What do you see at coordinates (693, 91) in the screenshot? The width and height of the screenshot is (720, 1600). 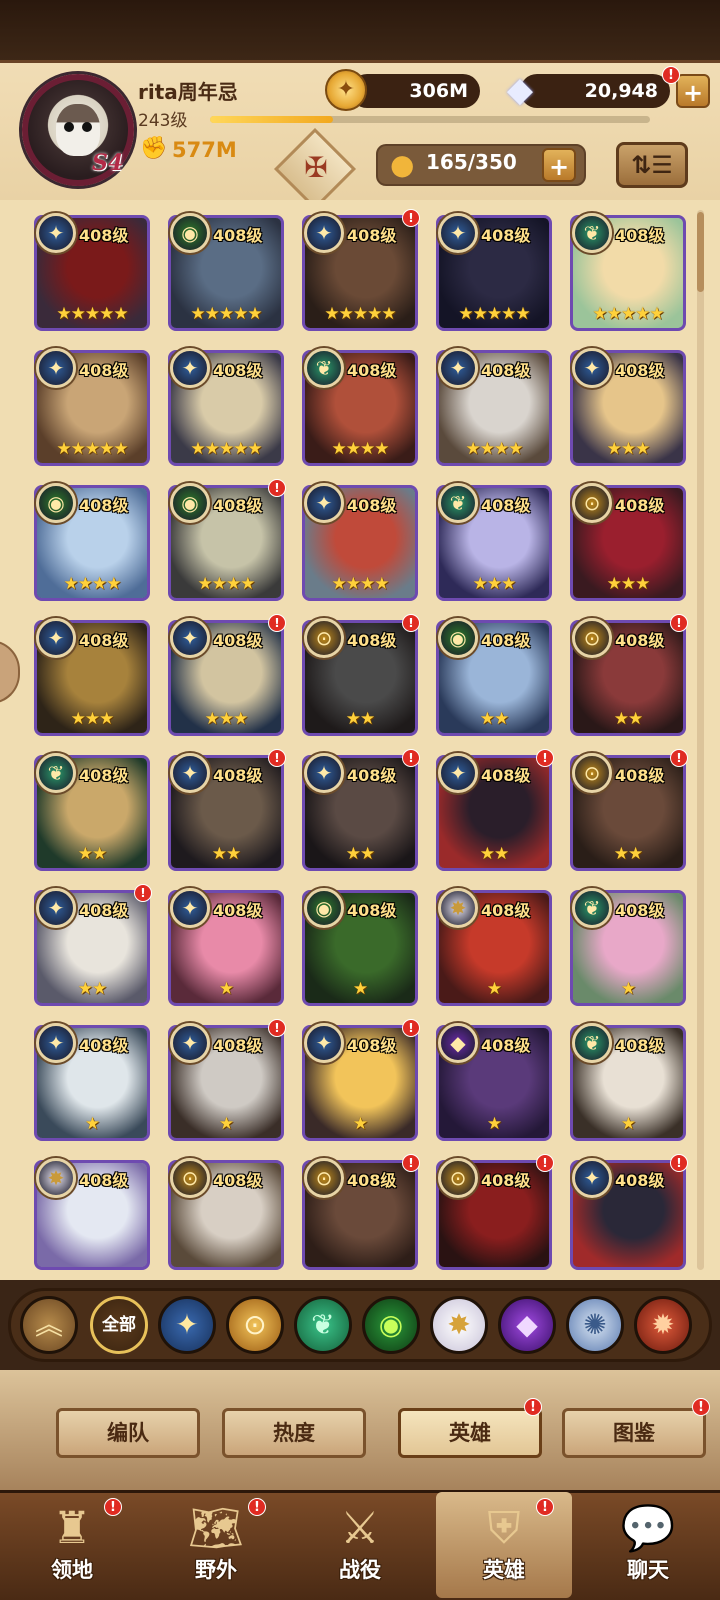 I see `add-gems-button: +` at bounding box center [693, 91].